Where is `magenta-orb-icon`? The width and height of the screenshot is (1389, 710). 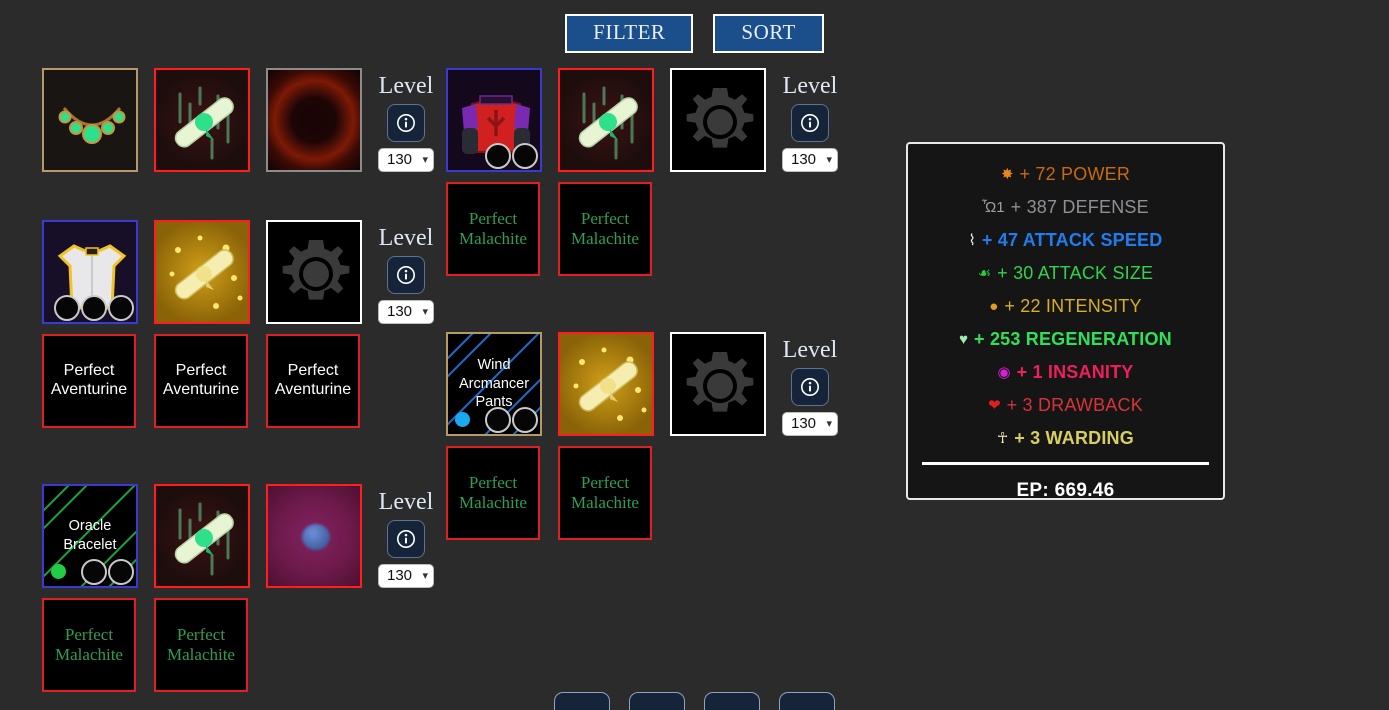 magenta-orb-icon is located at coordinates (314, 536).